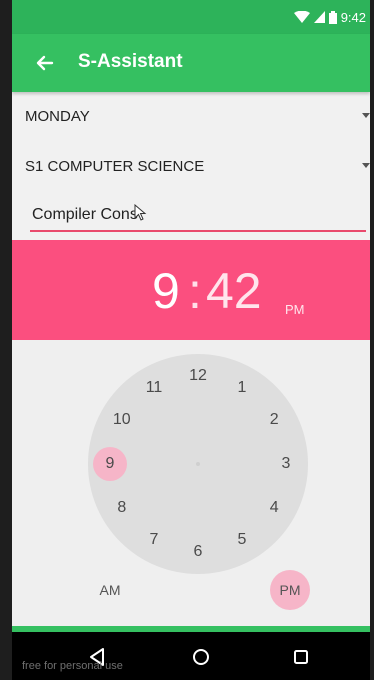  Describe the element at coordinates (45, 63) in the screenshot. I see `back-arrow-icon` at that location.